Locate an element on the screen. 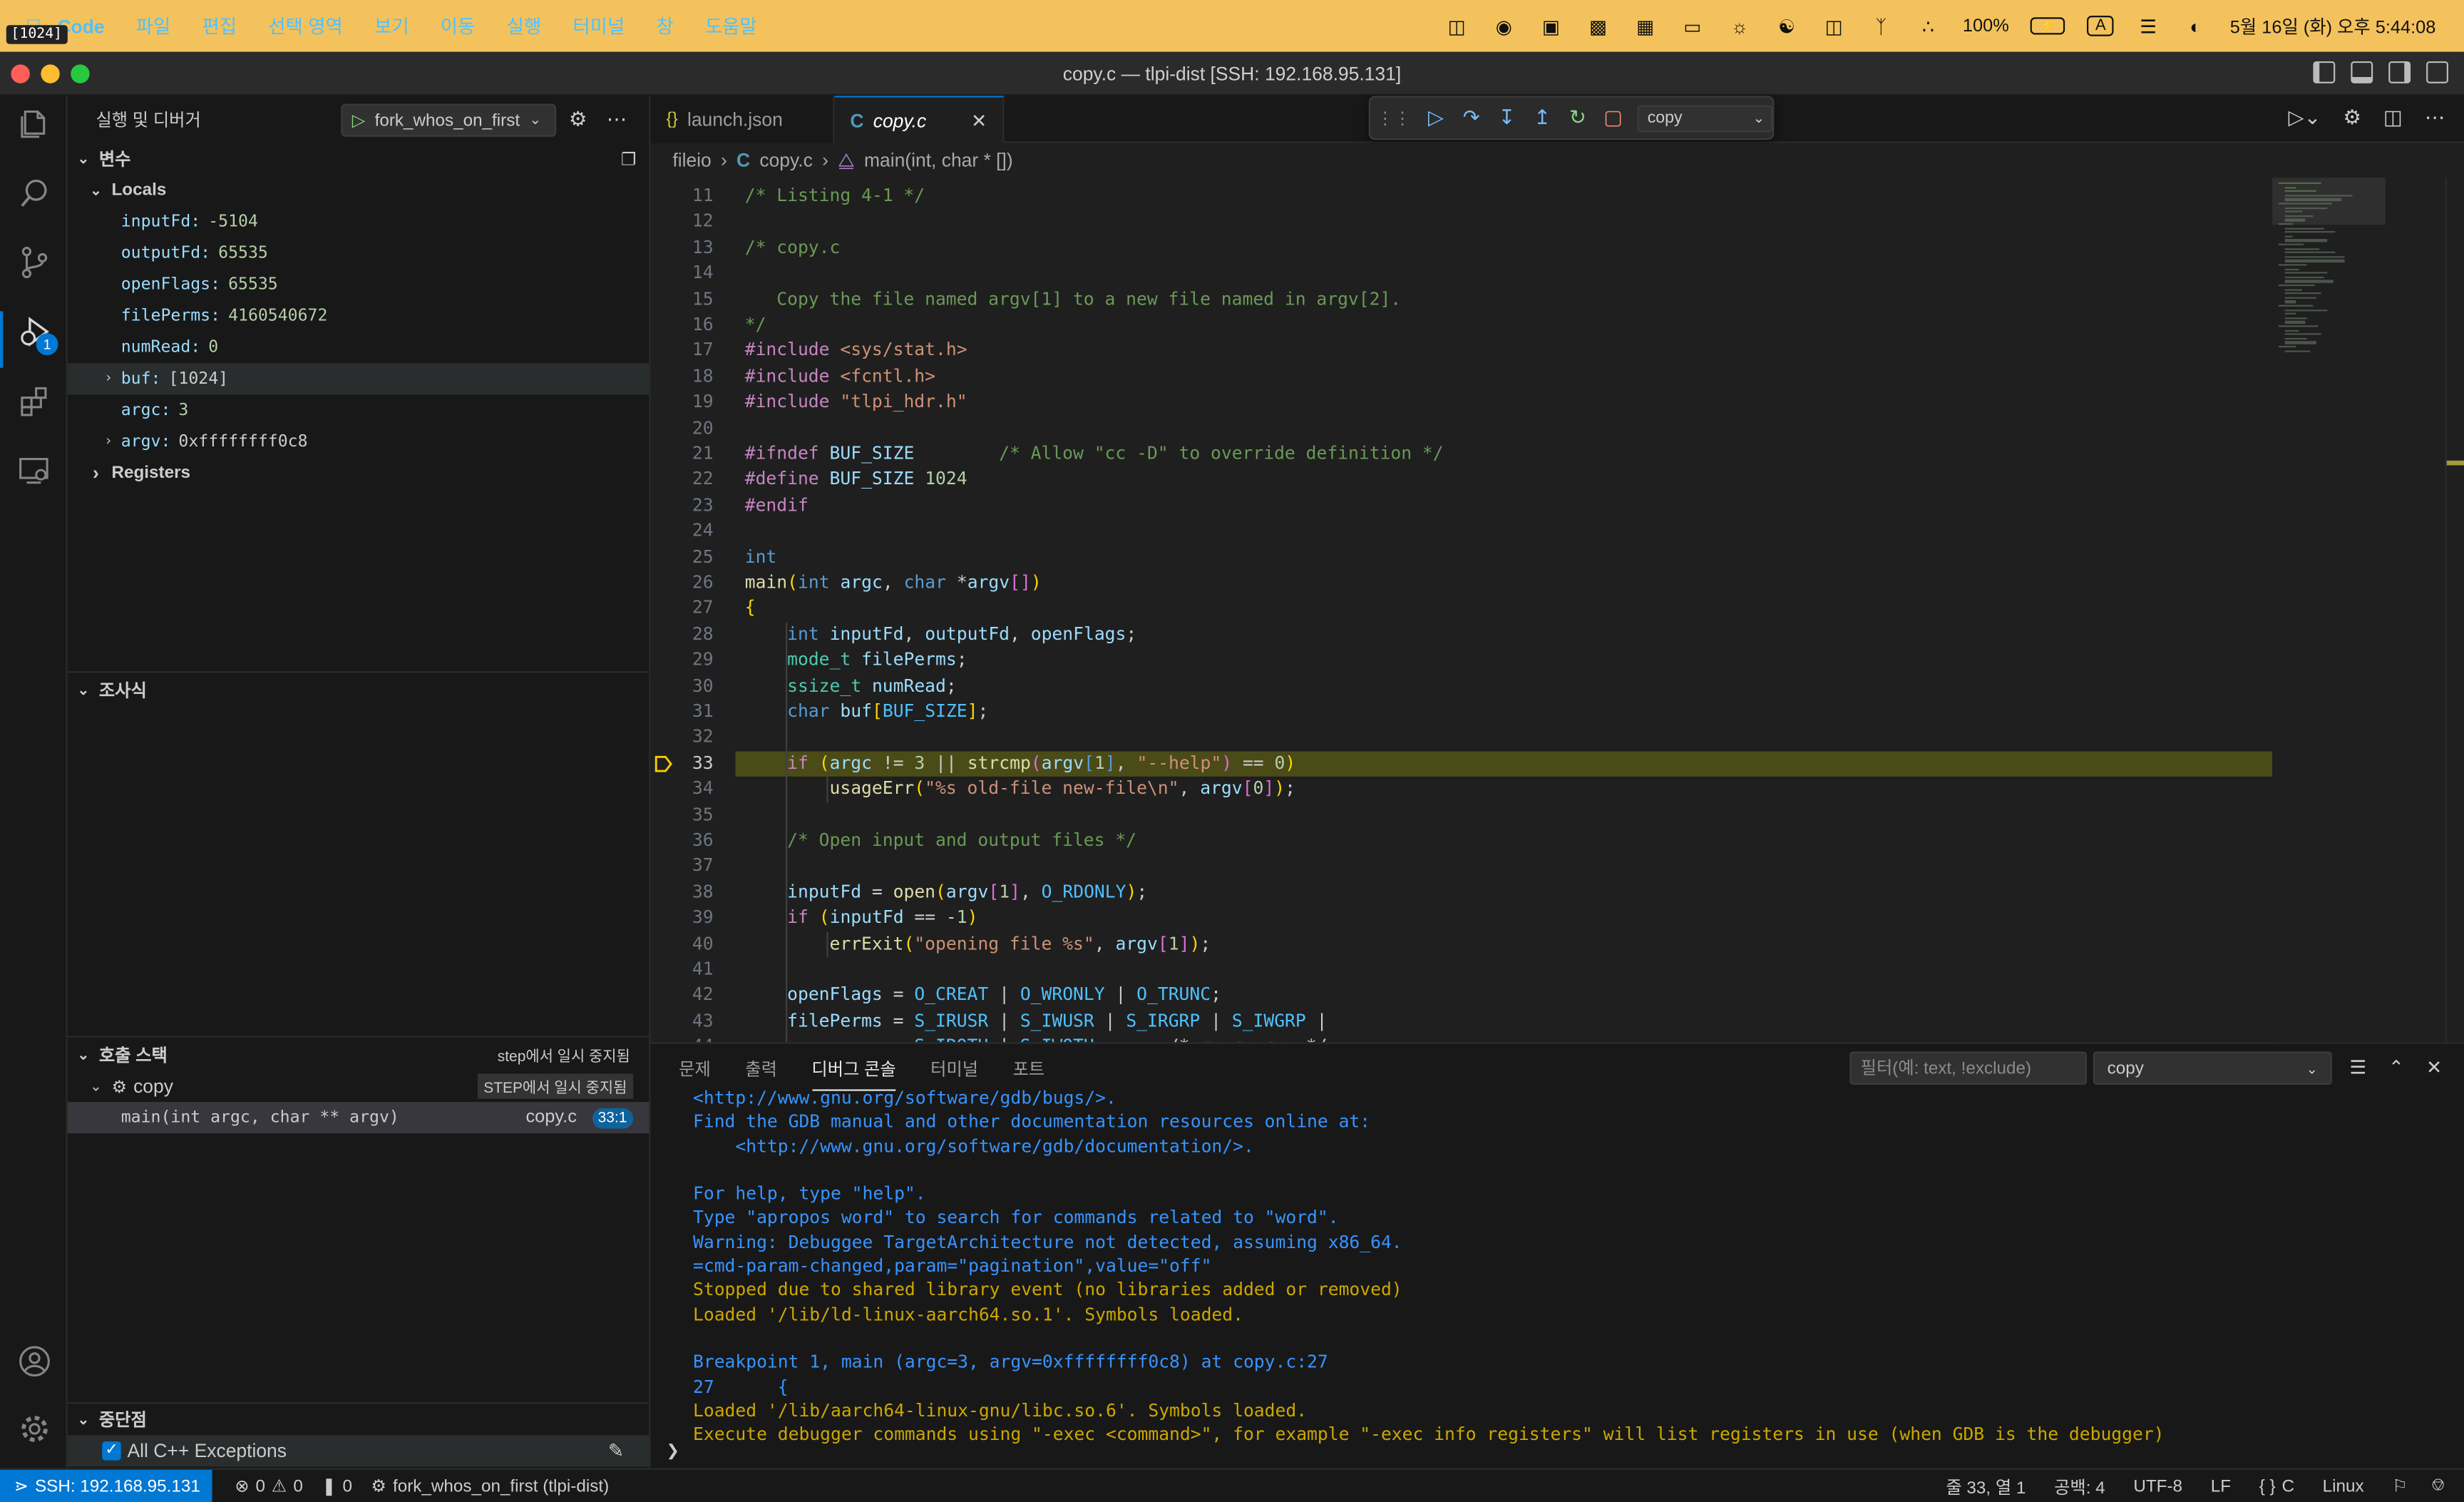 Image resolution: width=2464 pixels, height=1502 pixels. code-line: main(int argc, char *argv[]) is located at coordinates (893, 583).